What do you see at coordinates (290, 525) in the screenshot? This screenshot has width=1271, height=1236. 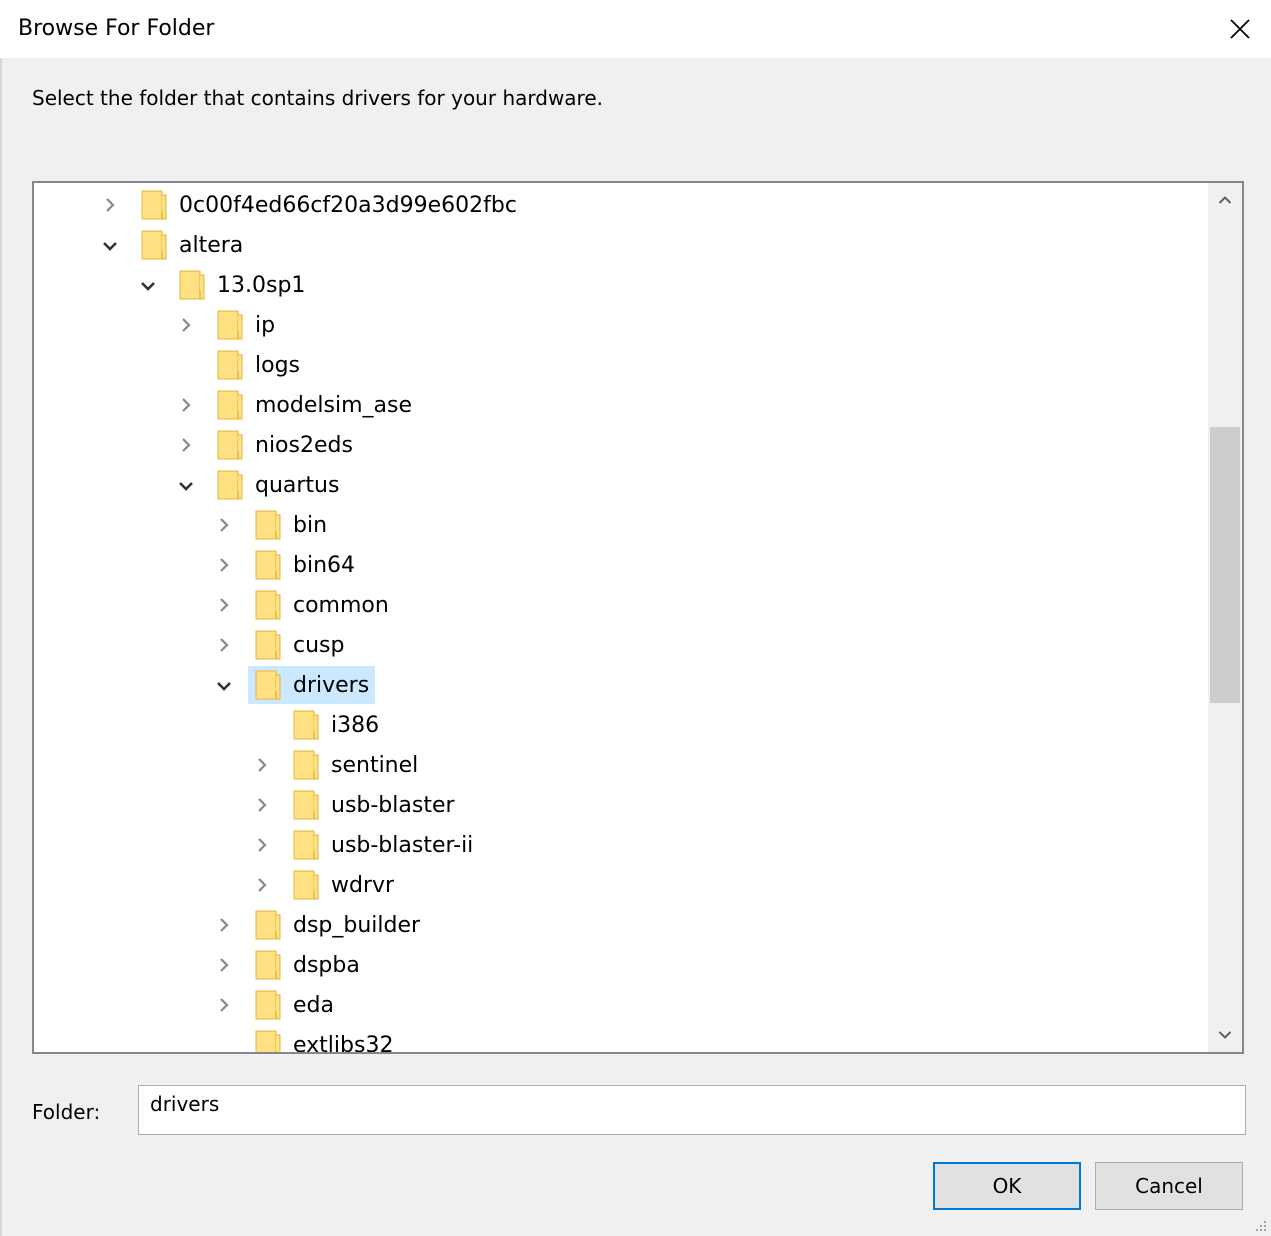 I see `tree-item: bin` at bounding box center [290, 525].